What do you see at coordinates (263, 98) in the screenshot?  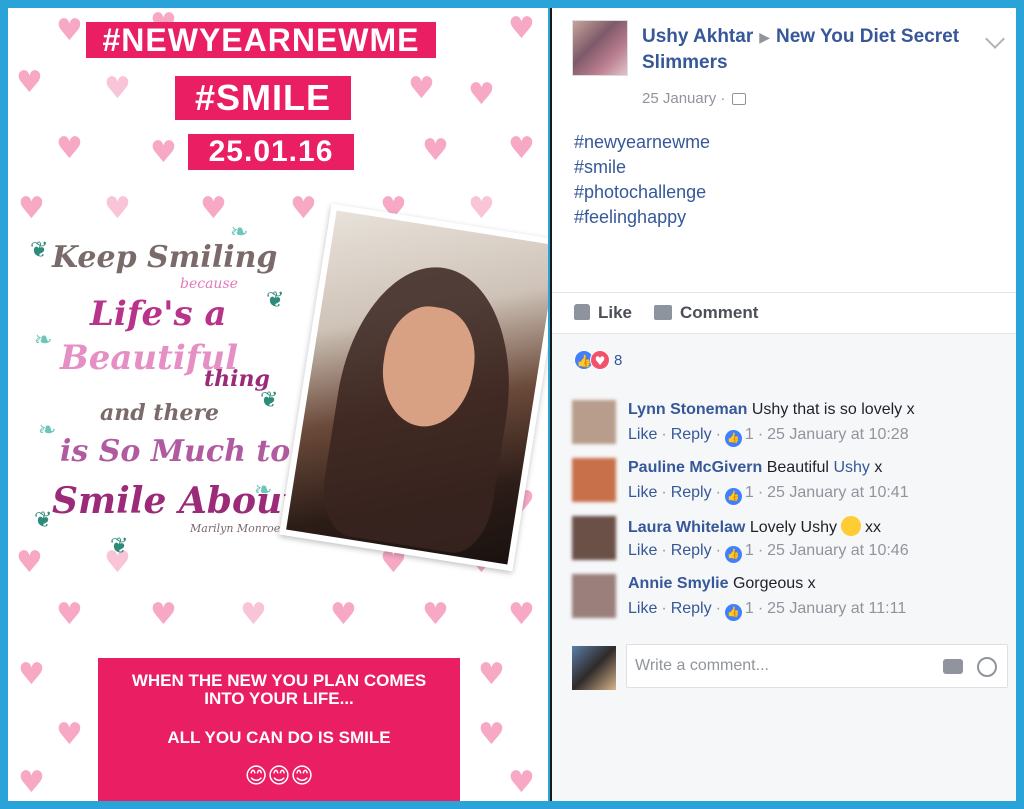 I see `smile-banner: #SMILE` at bounding box center [263, 98].